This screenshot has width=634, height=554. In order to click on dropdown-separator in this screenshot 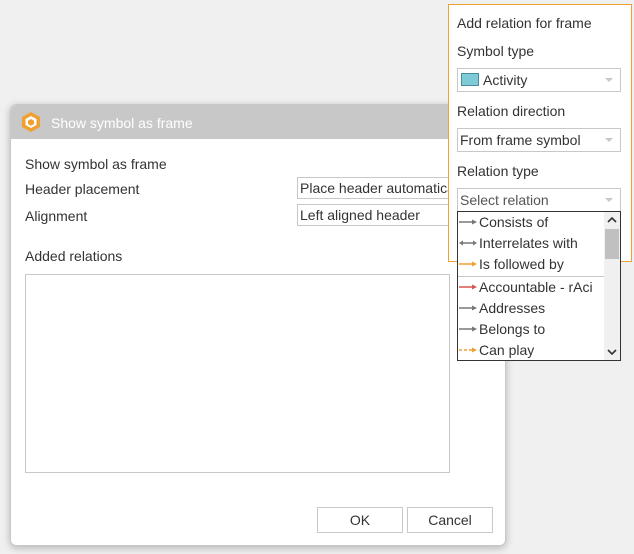, I will do `click(531, 276)`.